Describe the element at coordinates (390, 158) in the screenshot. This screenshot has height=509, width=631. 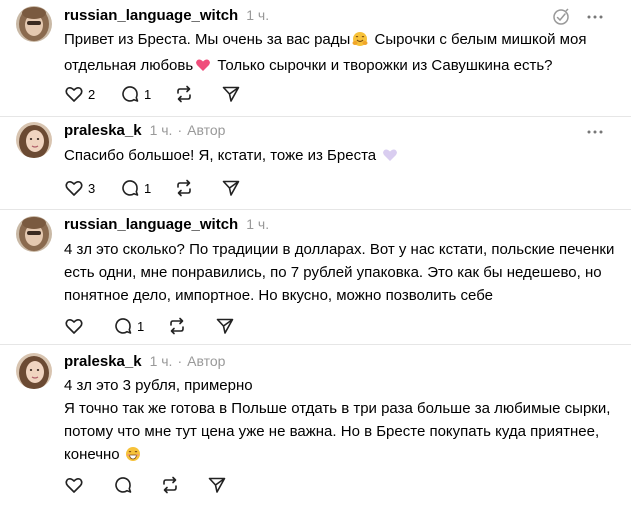
I see `light-purple-heart-emoji-icon` at that location.